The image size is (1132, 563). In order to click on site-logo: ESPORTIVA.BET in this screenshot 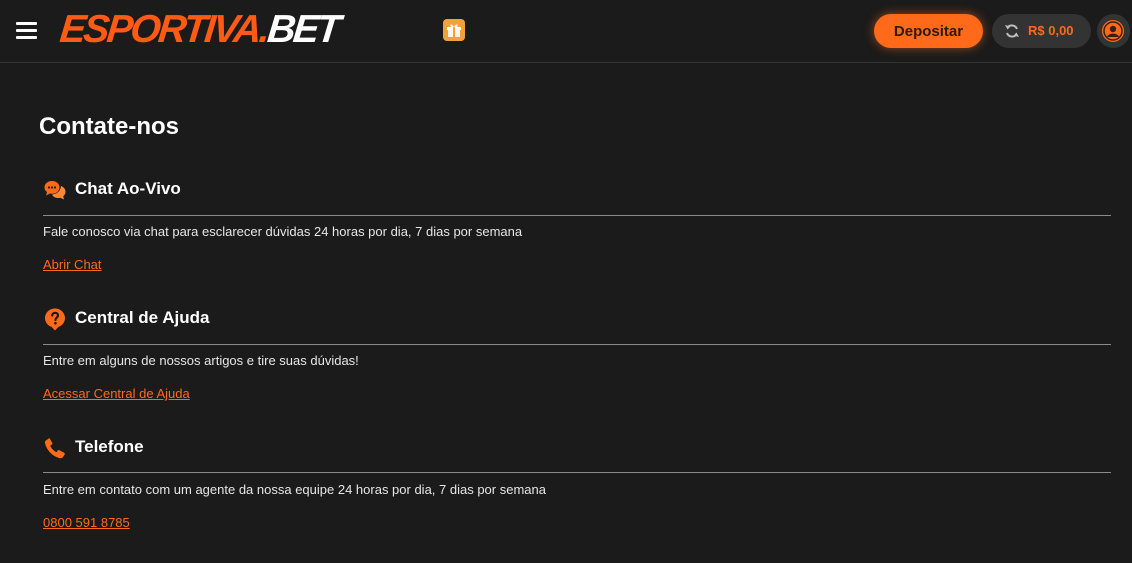, I will do `click(199, 29)`.